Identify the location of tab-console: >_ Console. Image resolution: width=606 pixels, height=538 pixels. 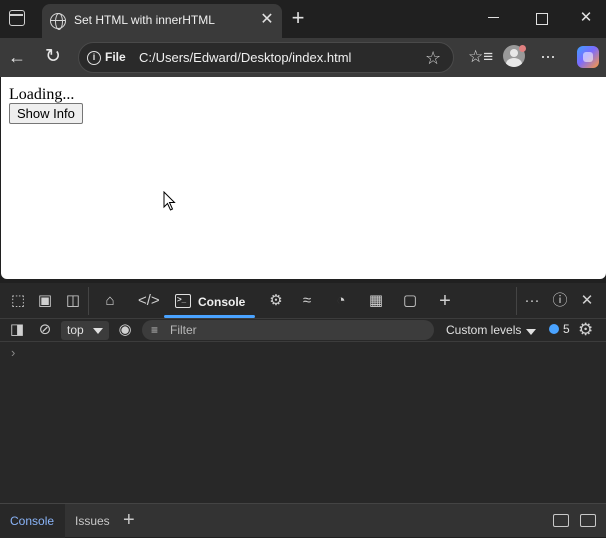
(209, 301).